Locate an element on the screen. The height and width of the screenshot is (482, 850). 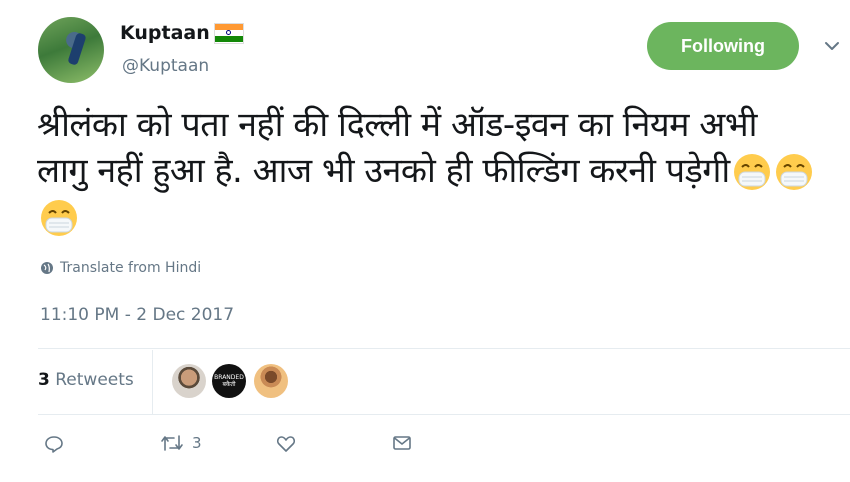
display-name: Kuptaan is located at coordinates (182, 33).